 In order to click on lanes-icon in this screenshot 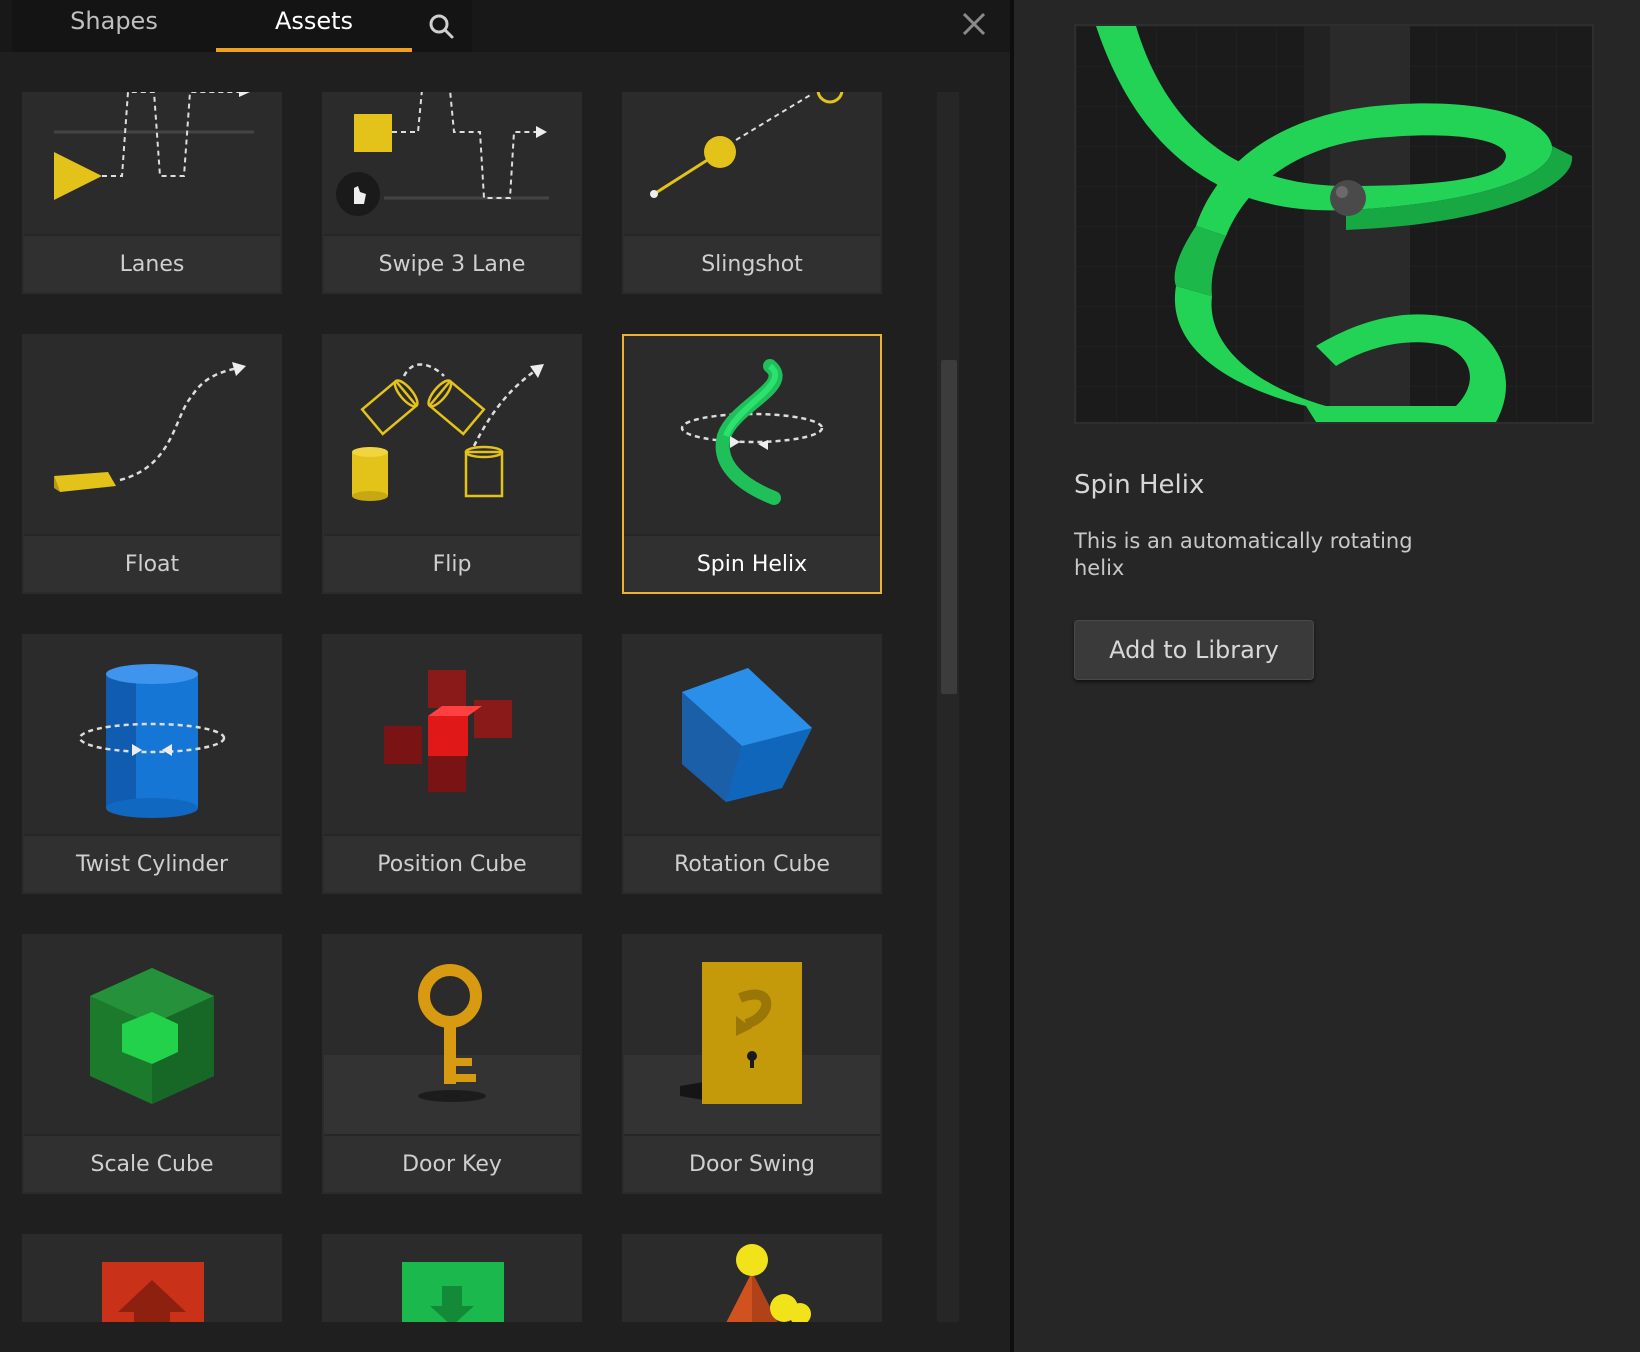, I will do `click(152, 163)`.